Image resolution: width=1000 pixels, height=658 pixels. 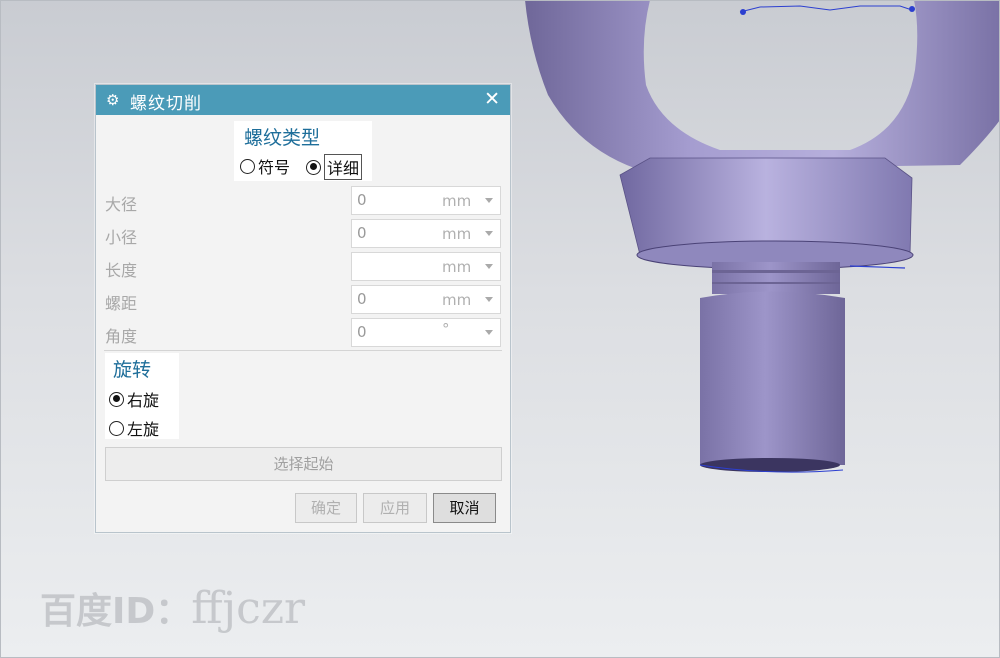 I want to click on thread-type-group: 螺纹类型 符号 详细, so click(x=303, y=151).